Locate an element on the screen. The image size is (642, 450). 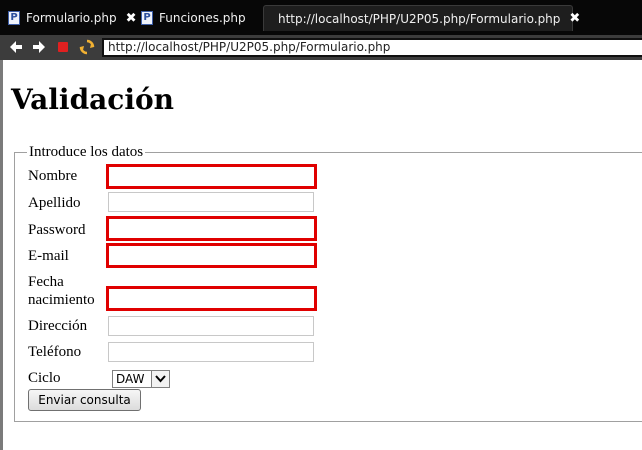
direccion-label: Dirección is located at coordinates (58, 326).